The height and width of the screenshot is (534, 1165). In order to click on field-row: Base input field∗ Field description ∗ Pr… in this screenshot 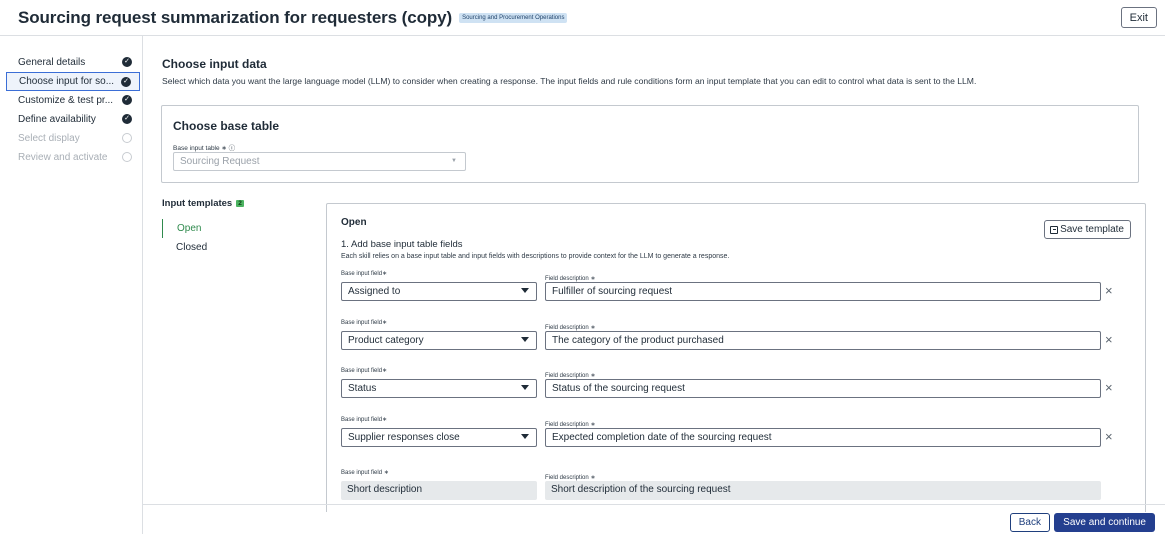, I will do `click(736, 339)`.